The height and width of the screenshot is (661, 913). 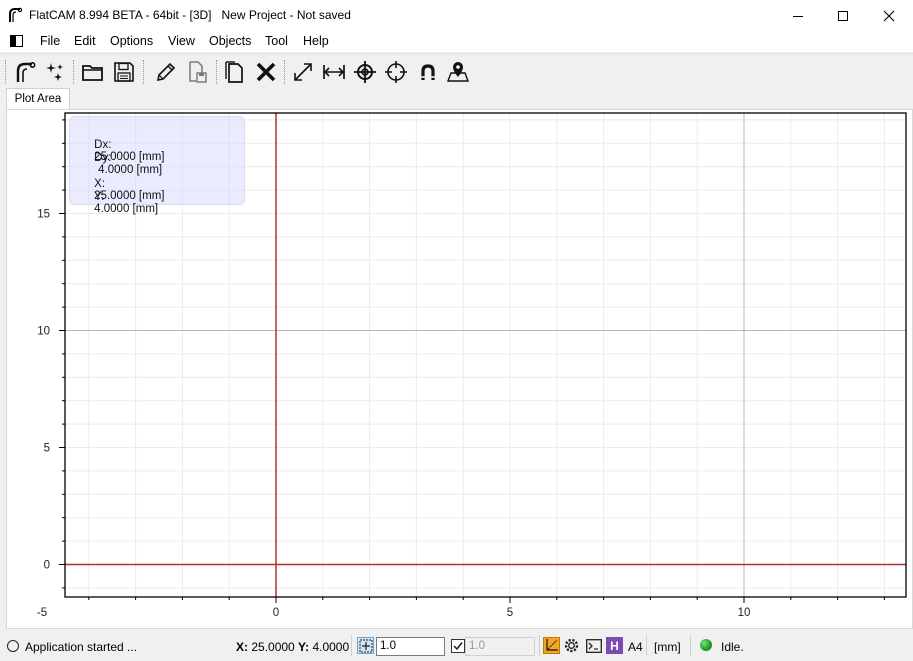 I want to click on snap-magnet-button, so click(x=428, y=72).